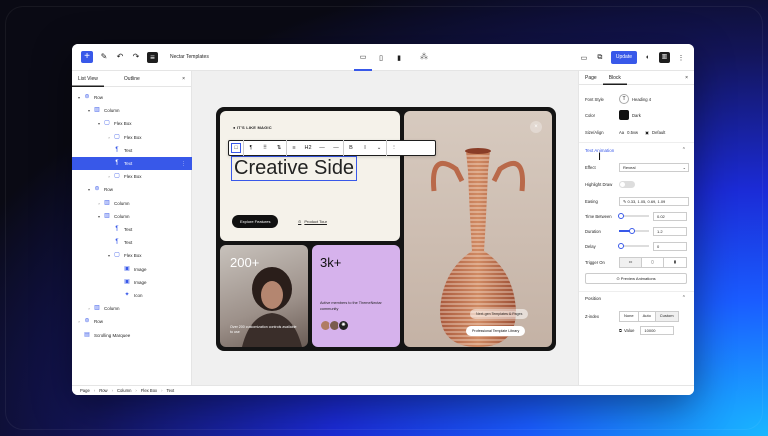 The height and width of the screenshot is (436, 768). What do you see at coordinates (87, 57) in the screenshot?
I see `plus-icon: +` at bounding box center [87, 57].